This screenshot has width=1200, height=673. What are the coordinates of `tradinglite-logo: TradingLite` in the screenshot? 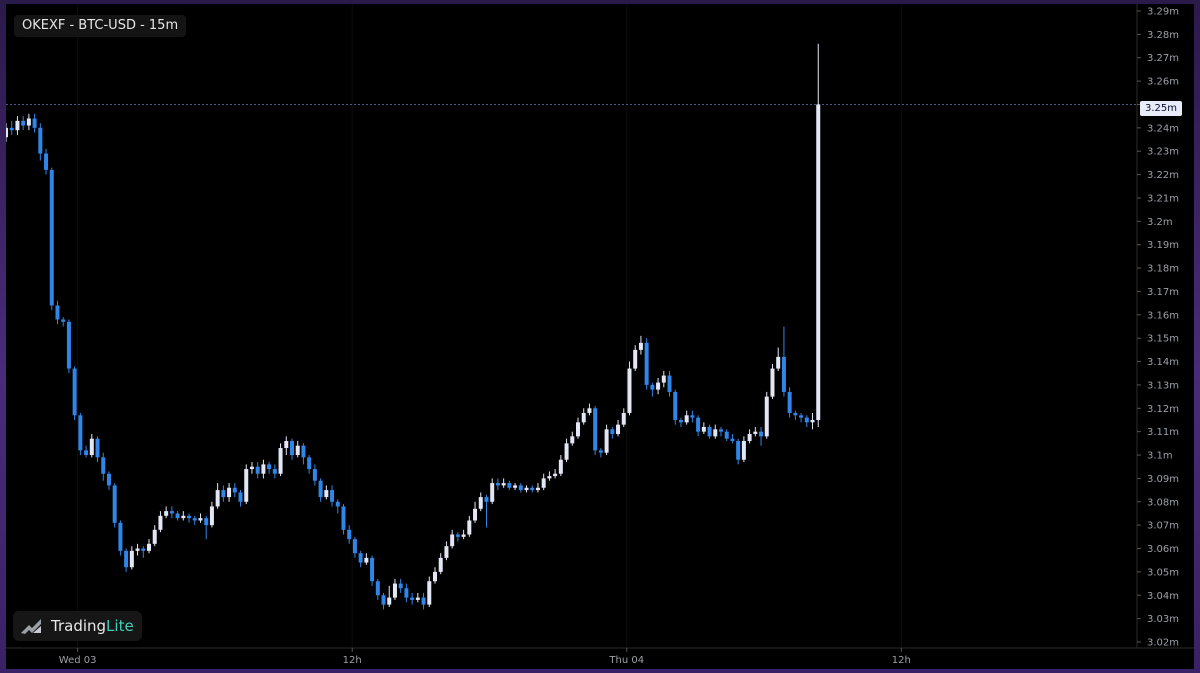 It's located at (77, 626).